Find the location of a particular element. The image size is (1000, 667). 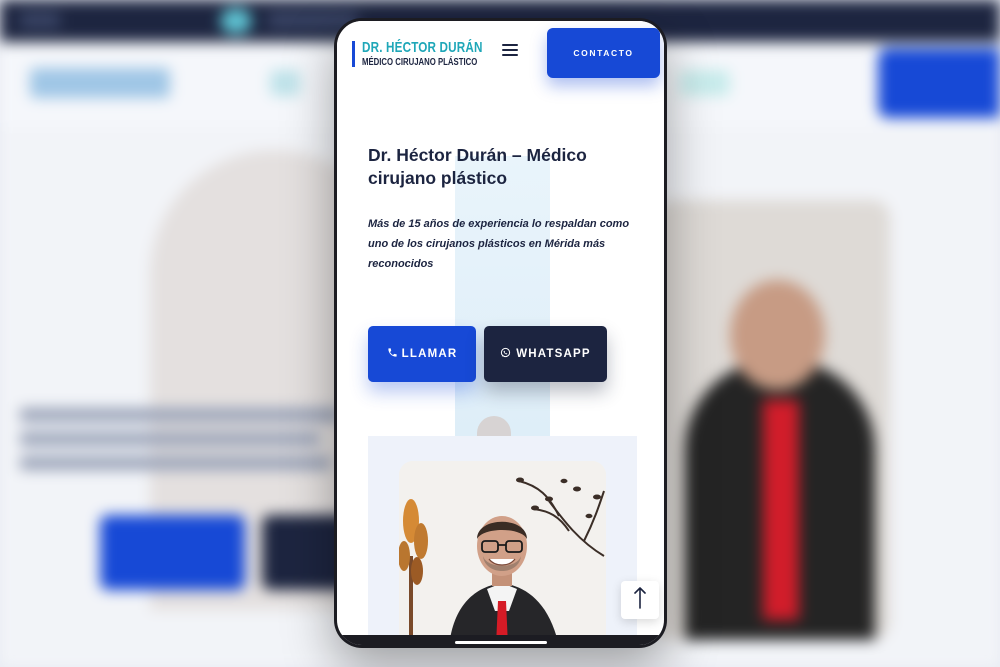

bg-topbar-badge is located at coordinates (236, 21).